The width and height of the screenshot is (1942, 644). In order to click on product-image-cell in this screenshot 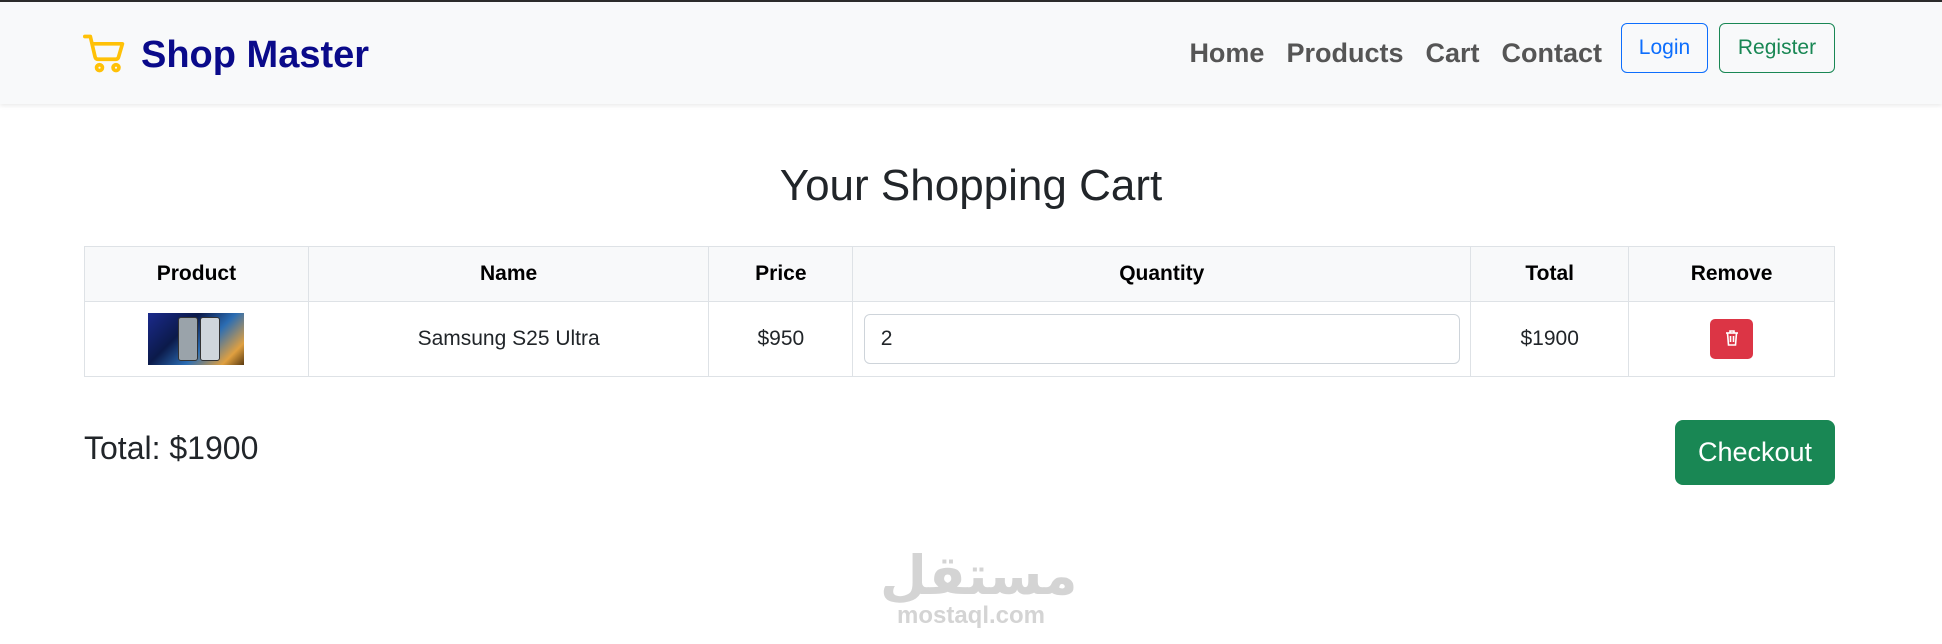, I will do `click(196, 339)`.